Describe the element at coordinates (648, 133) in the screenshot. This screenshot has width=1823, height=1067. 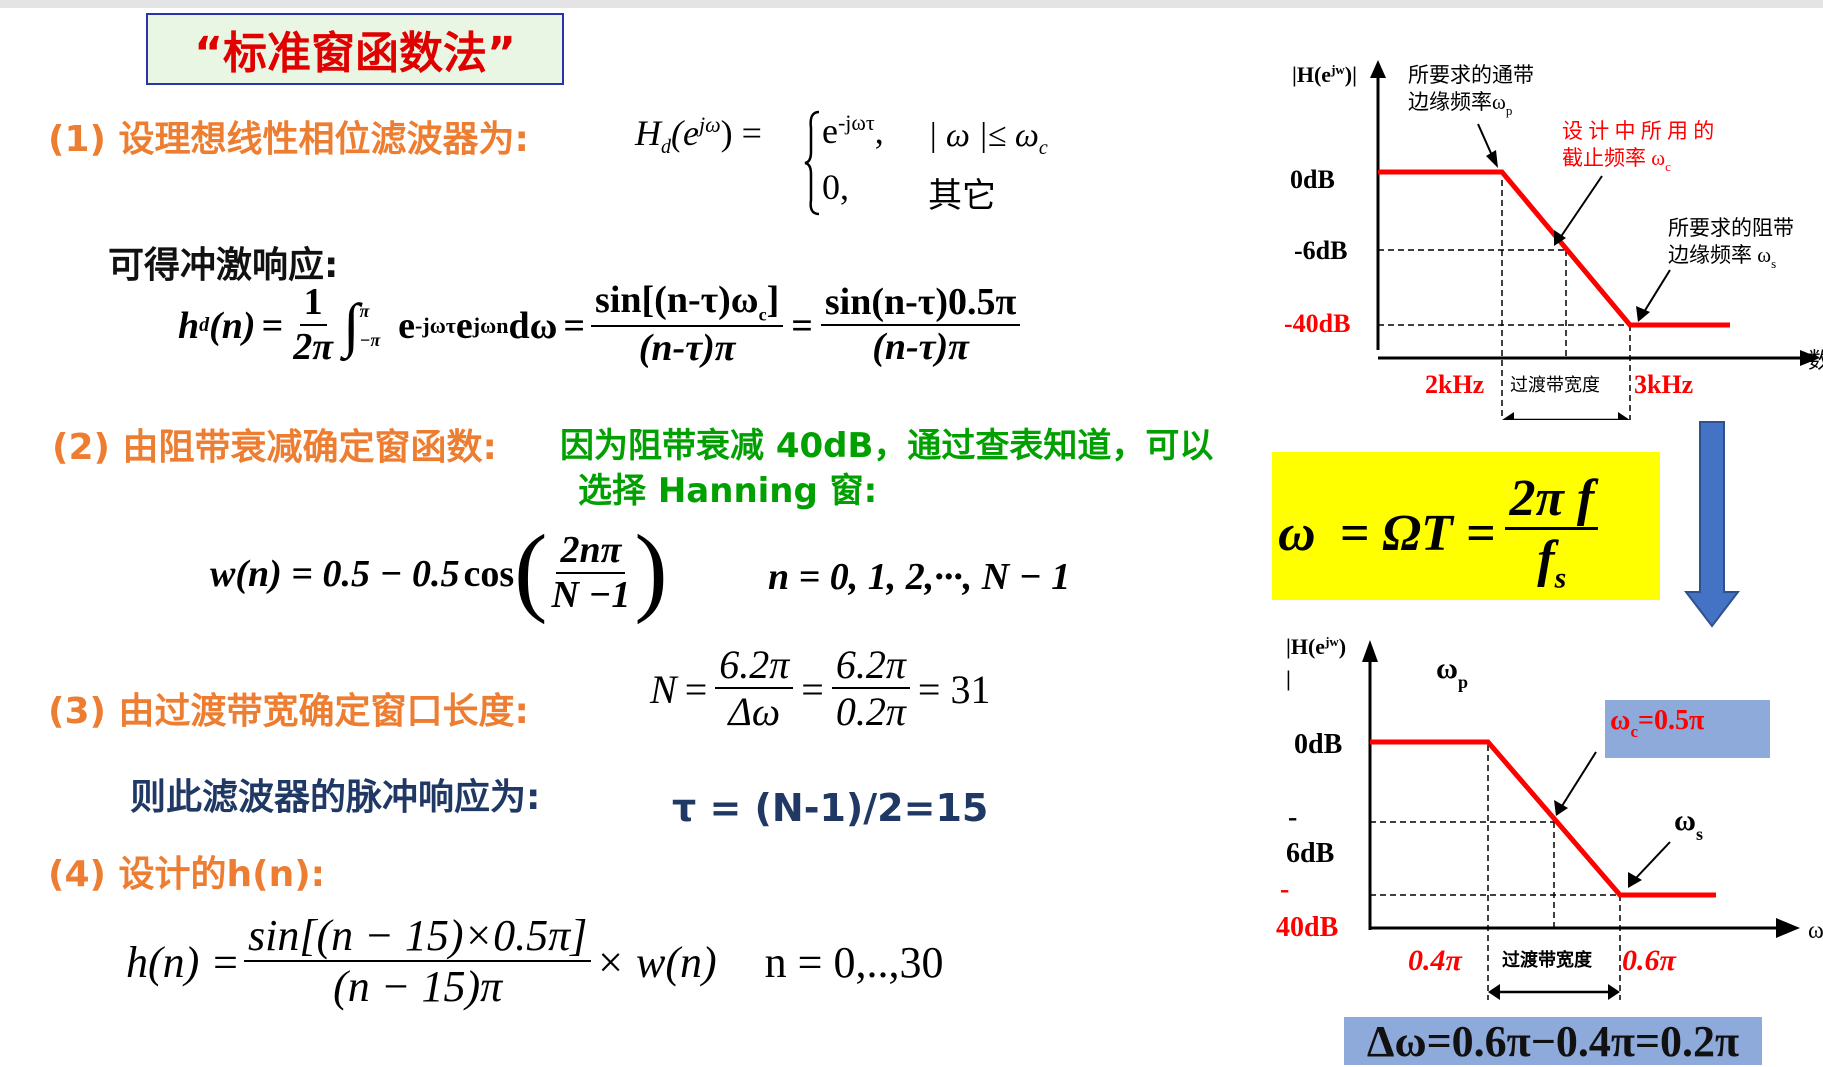
I see `eq-h: H` at that location.